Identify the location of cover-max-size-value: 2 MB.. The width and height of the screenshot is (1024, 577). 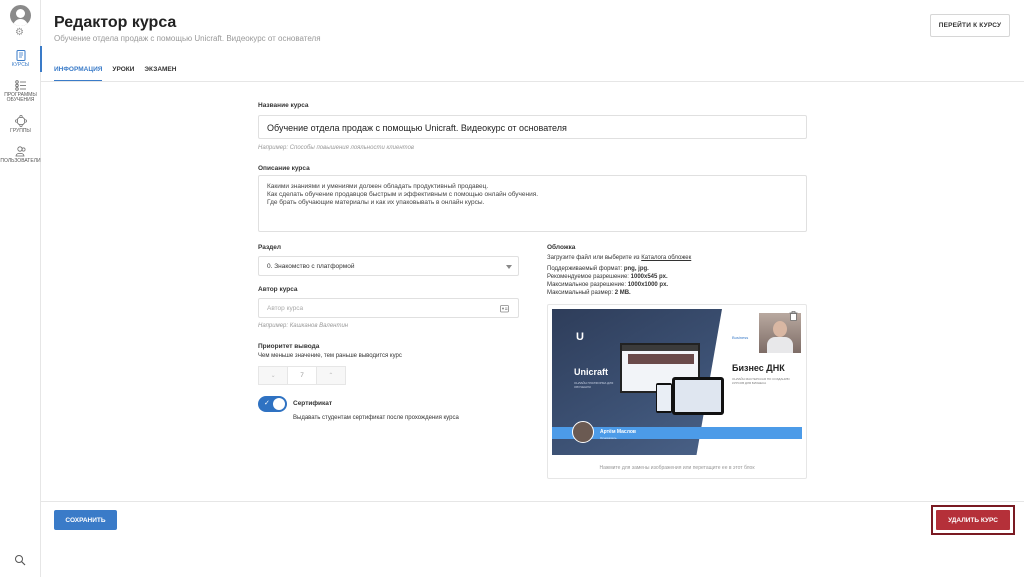
(622, 293).